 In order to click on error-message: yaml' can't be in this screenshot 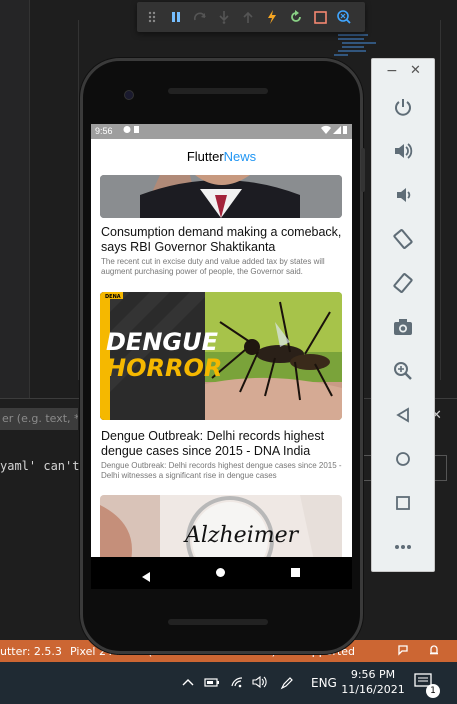, I will do `click(40, 466)`.